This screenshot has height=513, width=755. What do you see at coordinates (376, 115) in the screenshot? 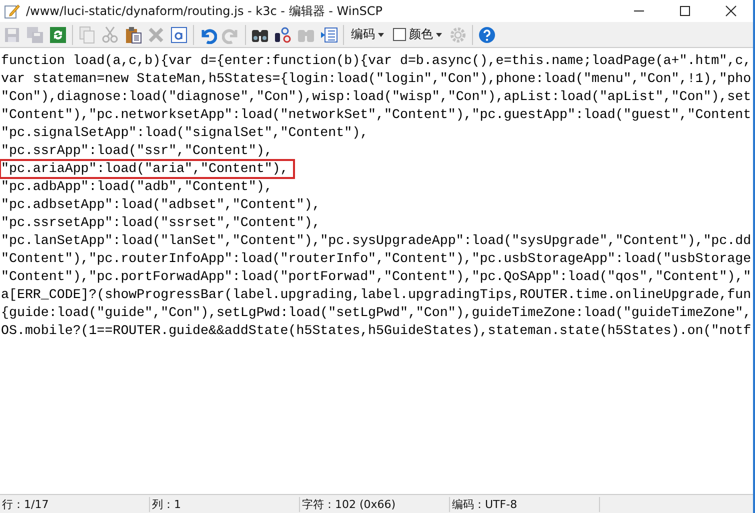
I see `code-line: "Content"),"pc.networksetApp":load("networkSet","Content"),"pc.guestApp":load("guest","Content` at bounding box center [376, 115].